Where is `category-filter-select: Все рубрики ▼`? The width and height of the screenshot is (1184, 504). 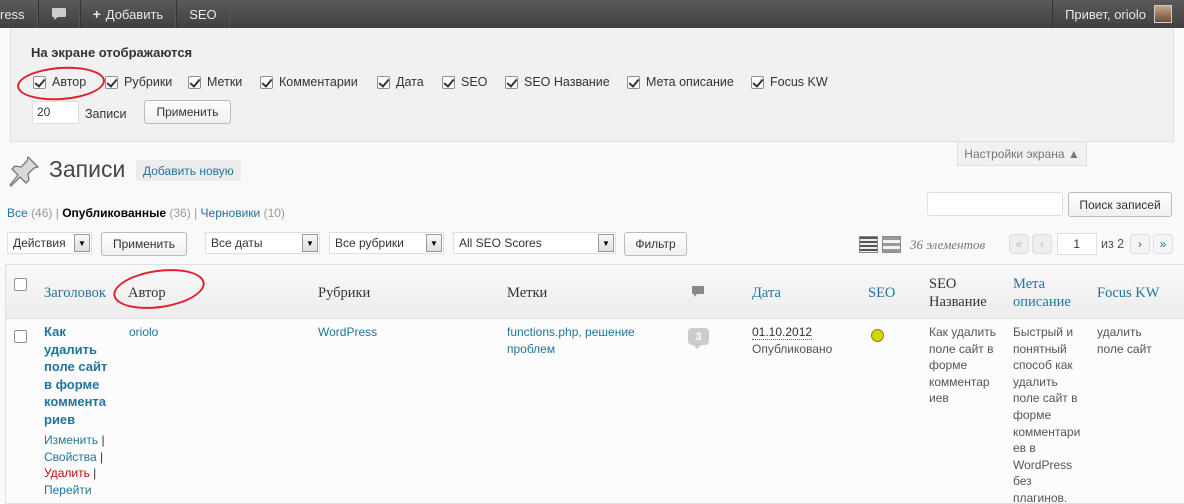
category-filter-select: Все рубрики ▼ is located at coordinates (386, 243).